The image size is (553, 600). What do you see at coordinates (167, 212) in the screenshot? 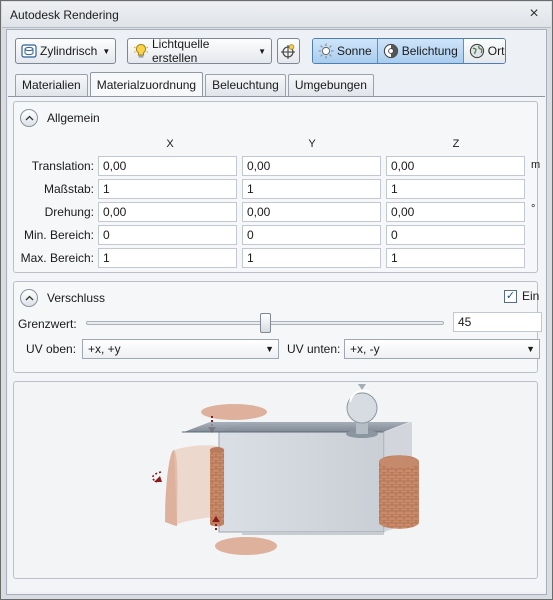
I see `rotation-x-field: 0,00` at bounding box center [167, 212].